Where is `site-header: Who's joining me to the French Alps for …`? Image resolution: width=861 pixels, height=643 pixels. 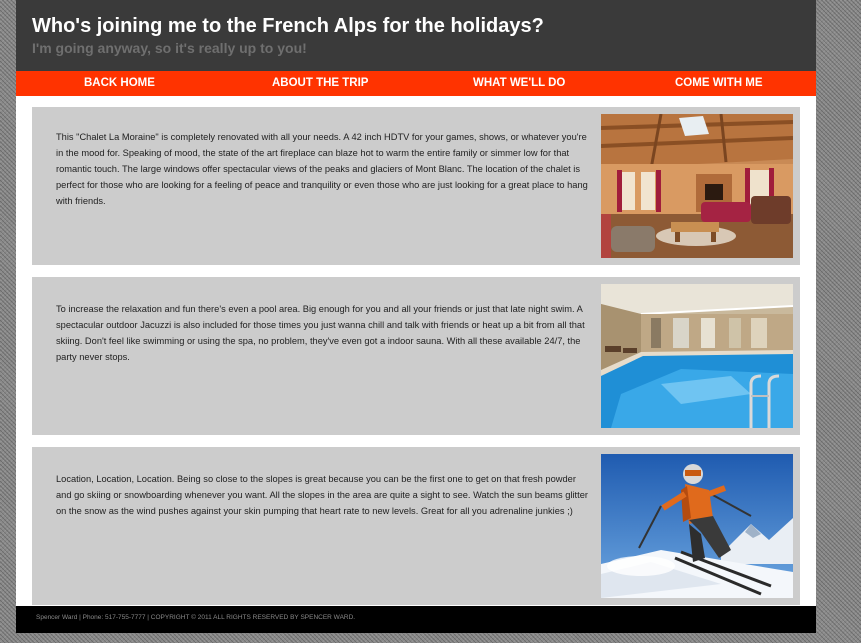
site-header: Who's joining me to the French Alps for … is located at coordinates (416, 35).